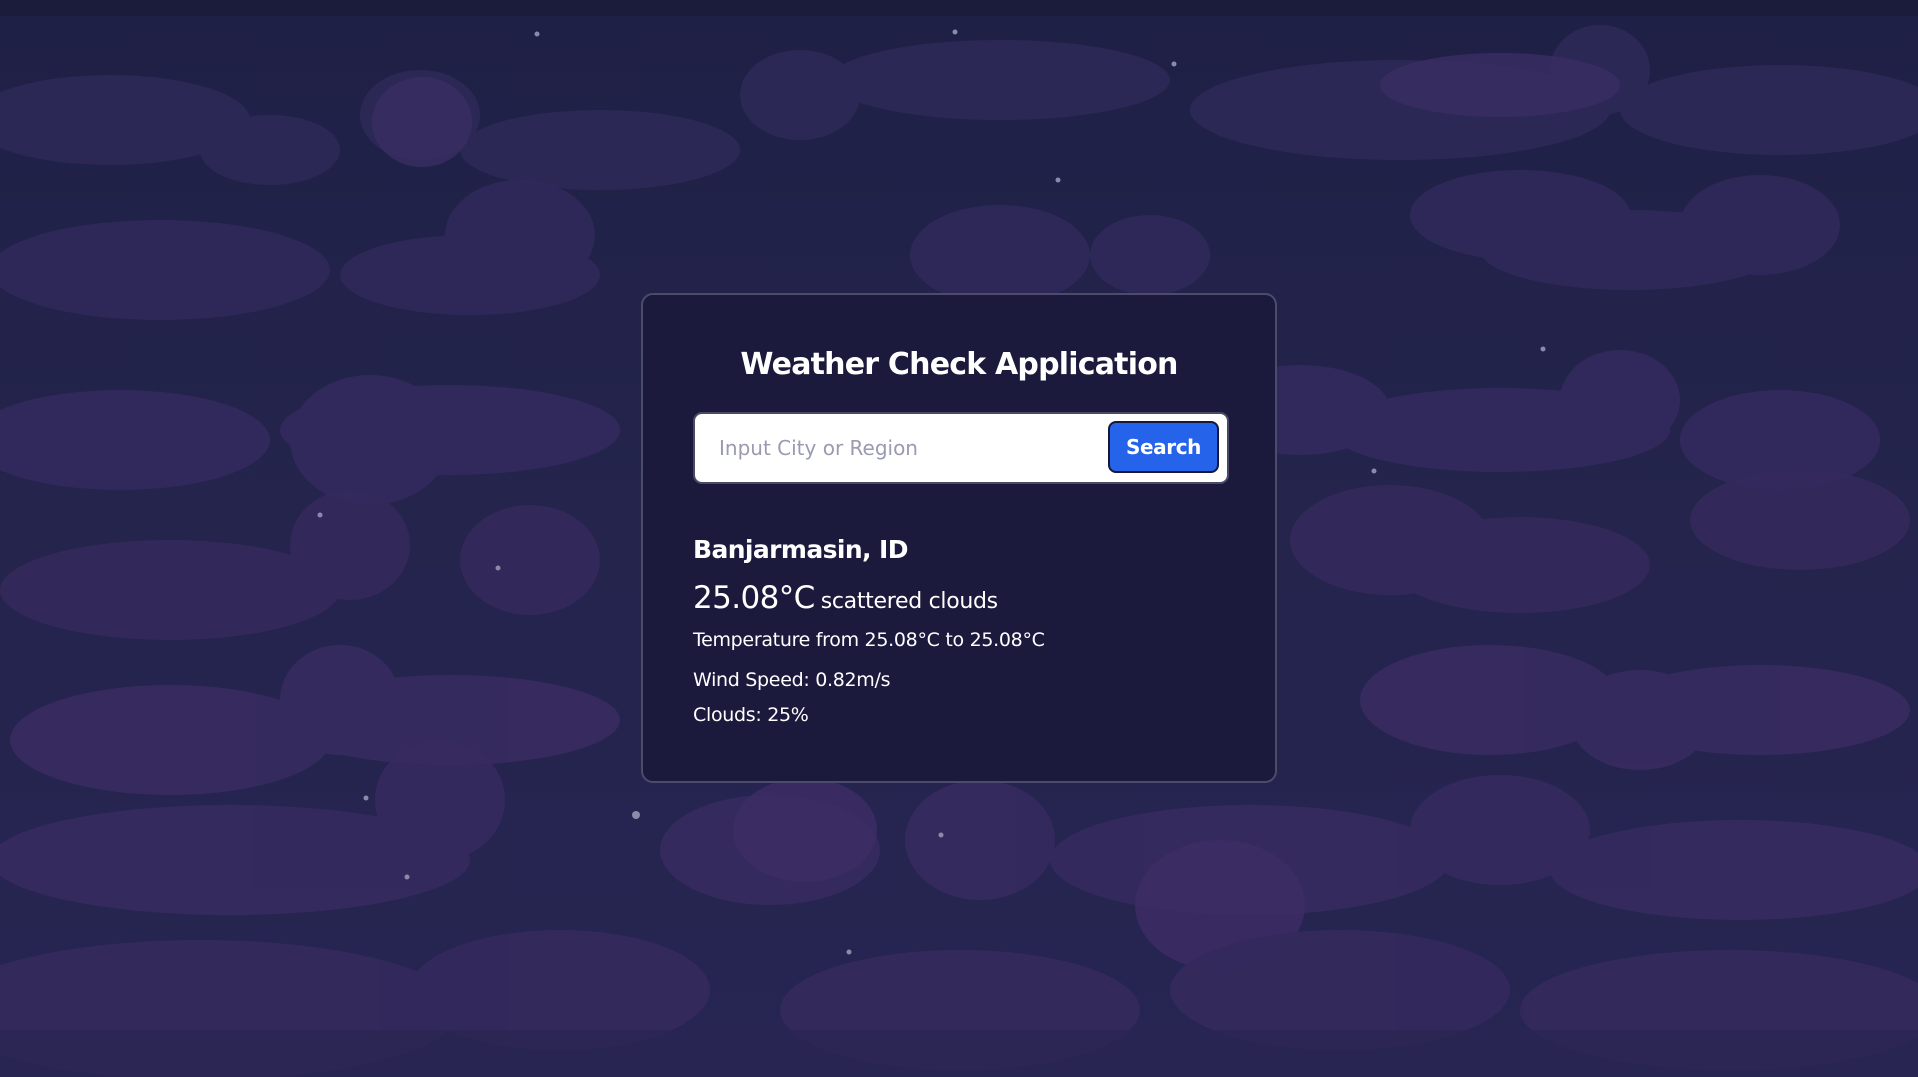  What do you see at coordinates (909, 448) in the screenshot?
I see `city-search-input` at bounding box center [909, 448].